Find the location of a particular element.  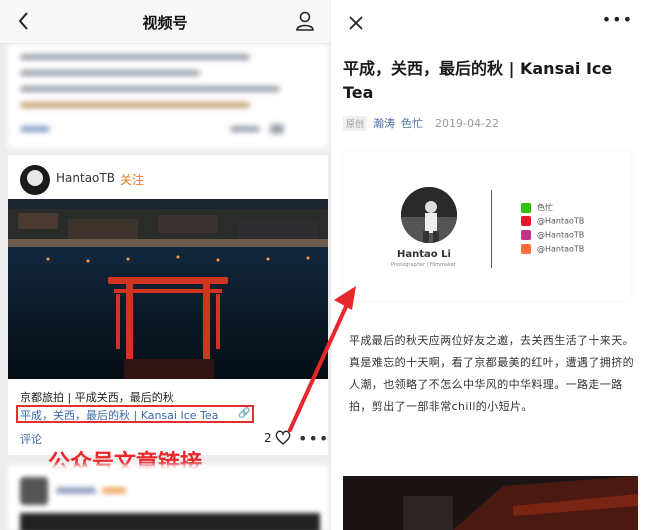

article-title: 平成，关西，最后的秋 | Kansai Ice Tea is located at coordinates (478, 80).